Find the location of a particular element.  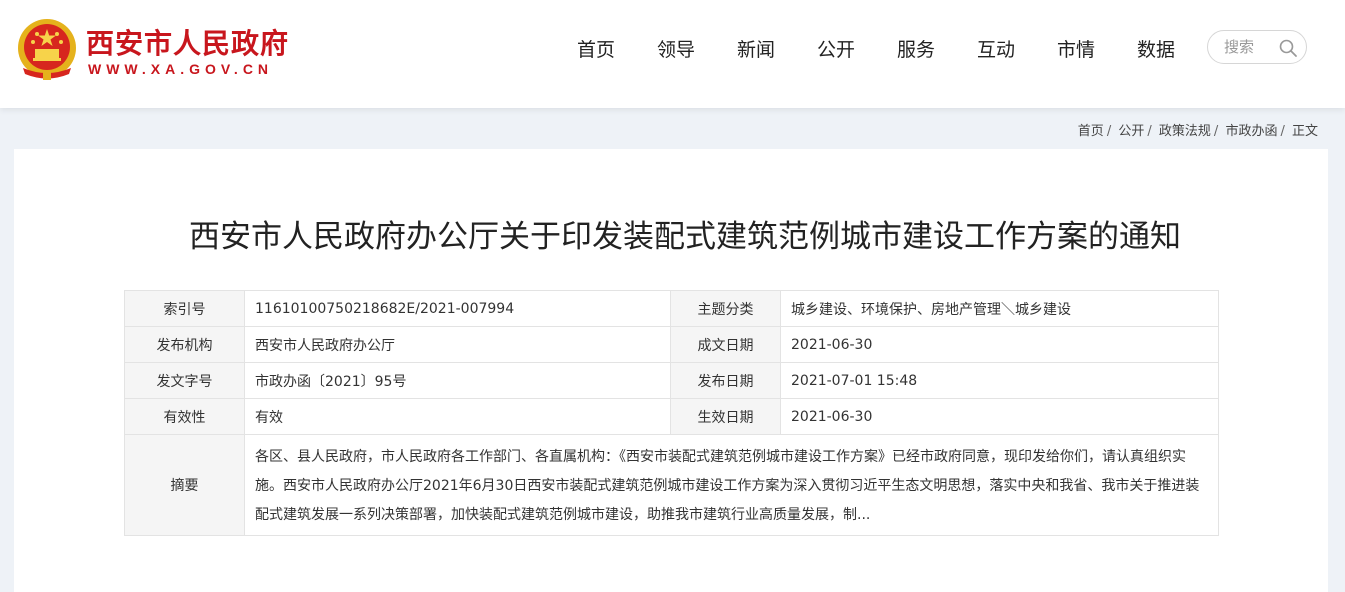

search-box is located at coordinates (1257, 47).